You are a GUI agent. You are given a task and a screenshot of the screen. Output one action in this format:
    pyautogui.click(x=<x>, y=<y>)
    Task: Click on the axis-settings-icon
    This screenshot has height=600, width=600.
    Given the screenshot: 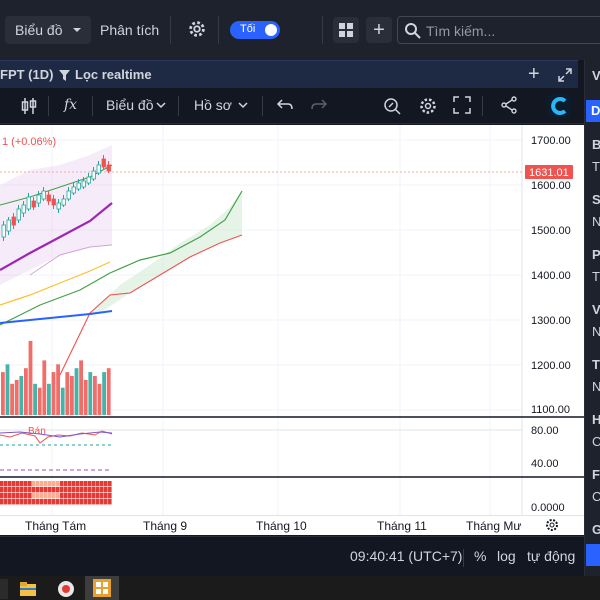 What is the action you would take?
    pyautogui.click(x=552, y=525)
    